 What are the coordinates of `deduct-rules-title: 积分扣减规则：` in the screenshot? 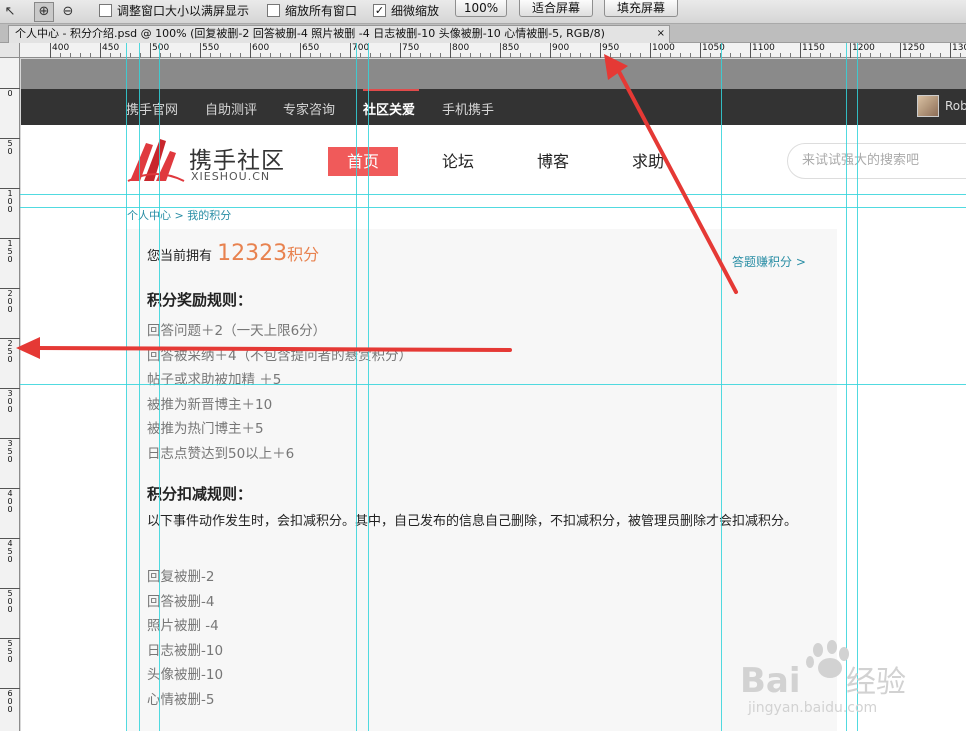 It's located at (200, 494).